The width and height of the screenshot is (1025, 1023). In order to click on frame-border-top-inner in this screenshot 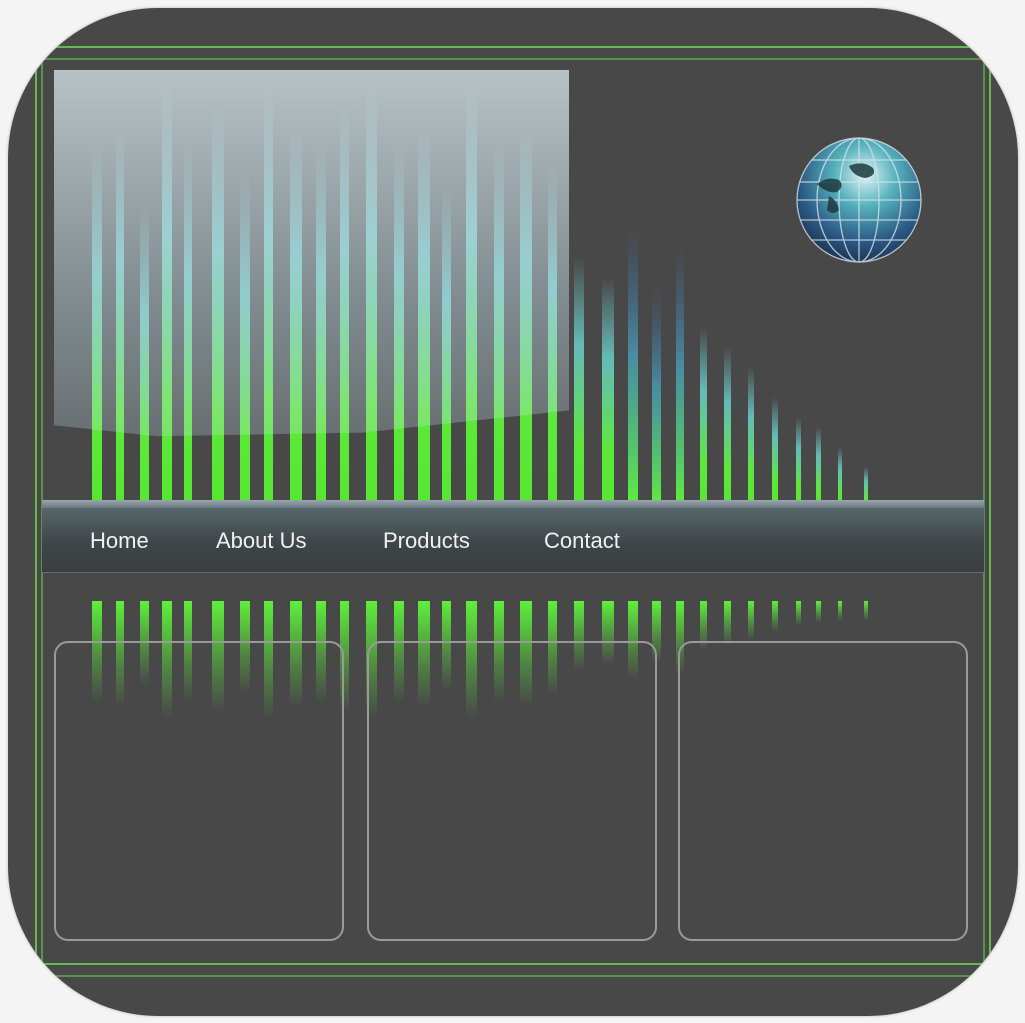, I will do `click(513, 59)`.